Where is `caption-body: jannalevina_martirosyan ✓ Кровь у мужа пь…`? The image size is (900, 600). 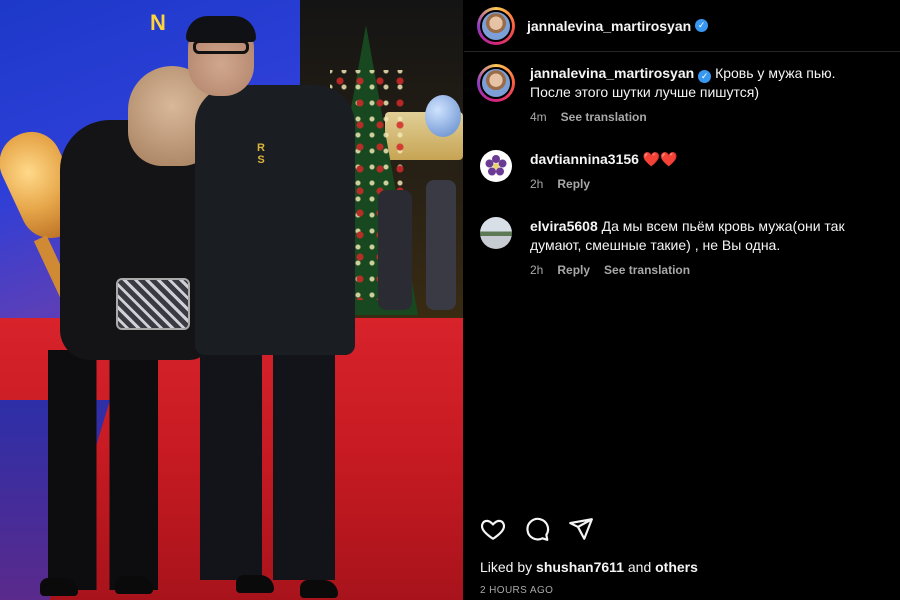 caption-body: jannalevina_martirosyan ✓ Кровь у мужа пь… is located at coordinates (695, 95).